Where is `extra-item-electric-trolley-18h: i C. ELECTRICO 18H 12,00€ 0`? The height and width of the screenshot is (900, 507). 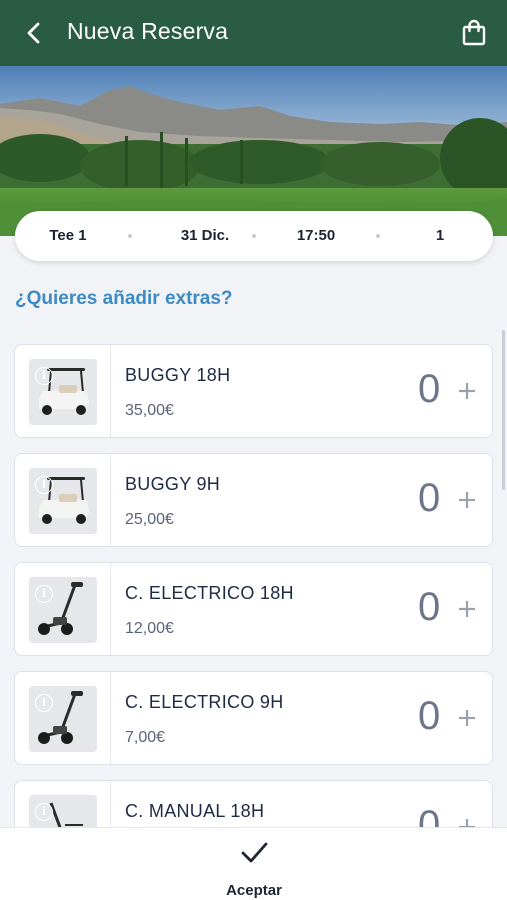 extra-item-electric-trolley-18h: i C. ELECTRICO 18H 12,00€ 0 is located at coordinates (253, 609).